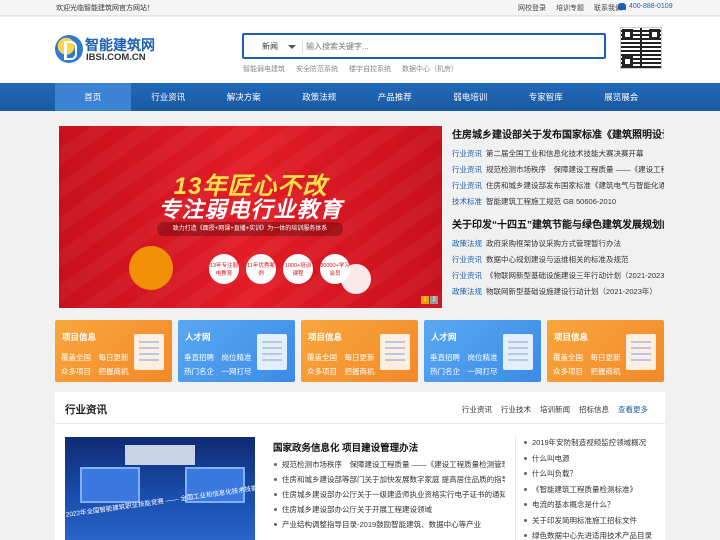 Image resolution: width=720 pixels, height=540 pixels. I want to click on news-item: 政策法规 政府采购框架协议采购方式管理暂行办法, so click(558, 244).